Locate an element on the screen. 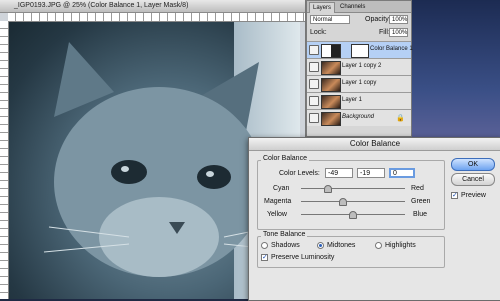  layer-layer1-copy: Layer 1 copy is located at coordinates (359, 83).